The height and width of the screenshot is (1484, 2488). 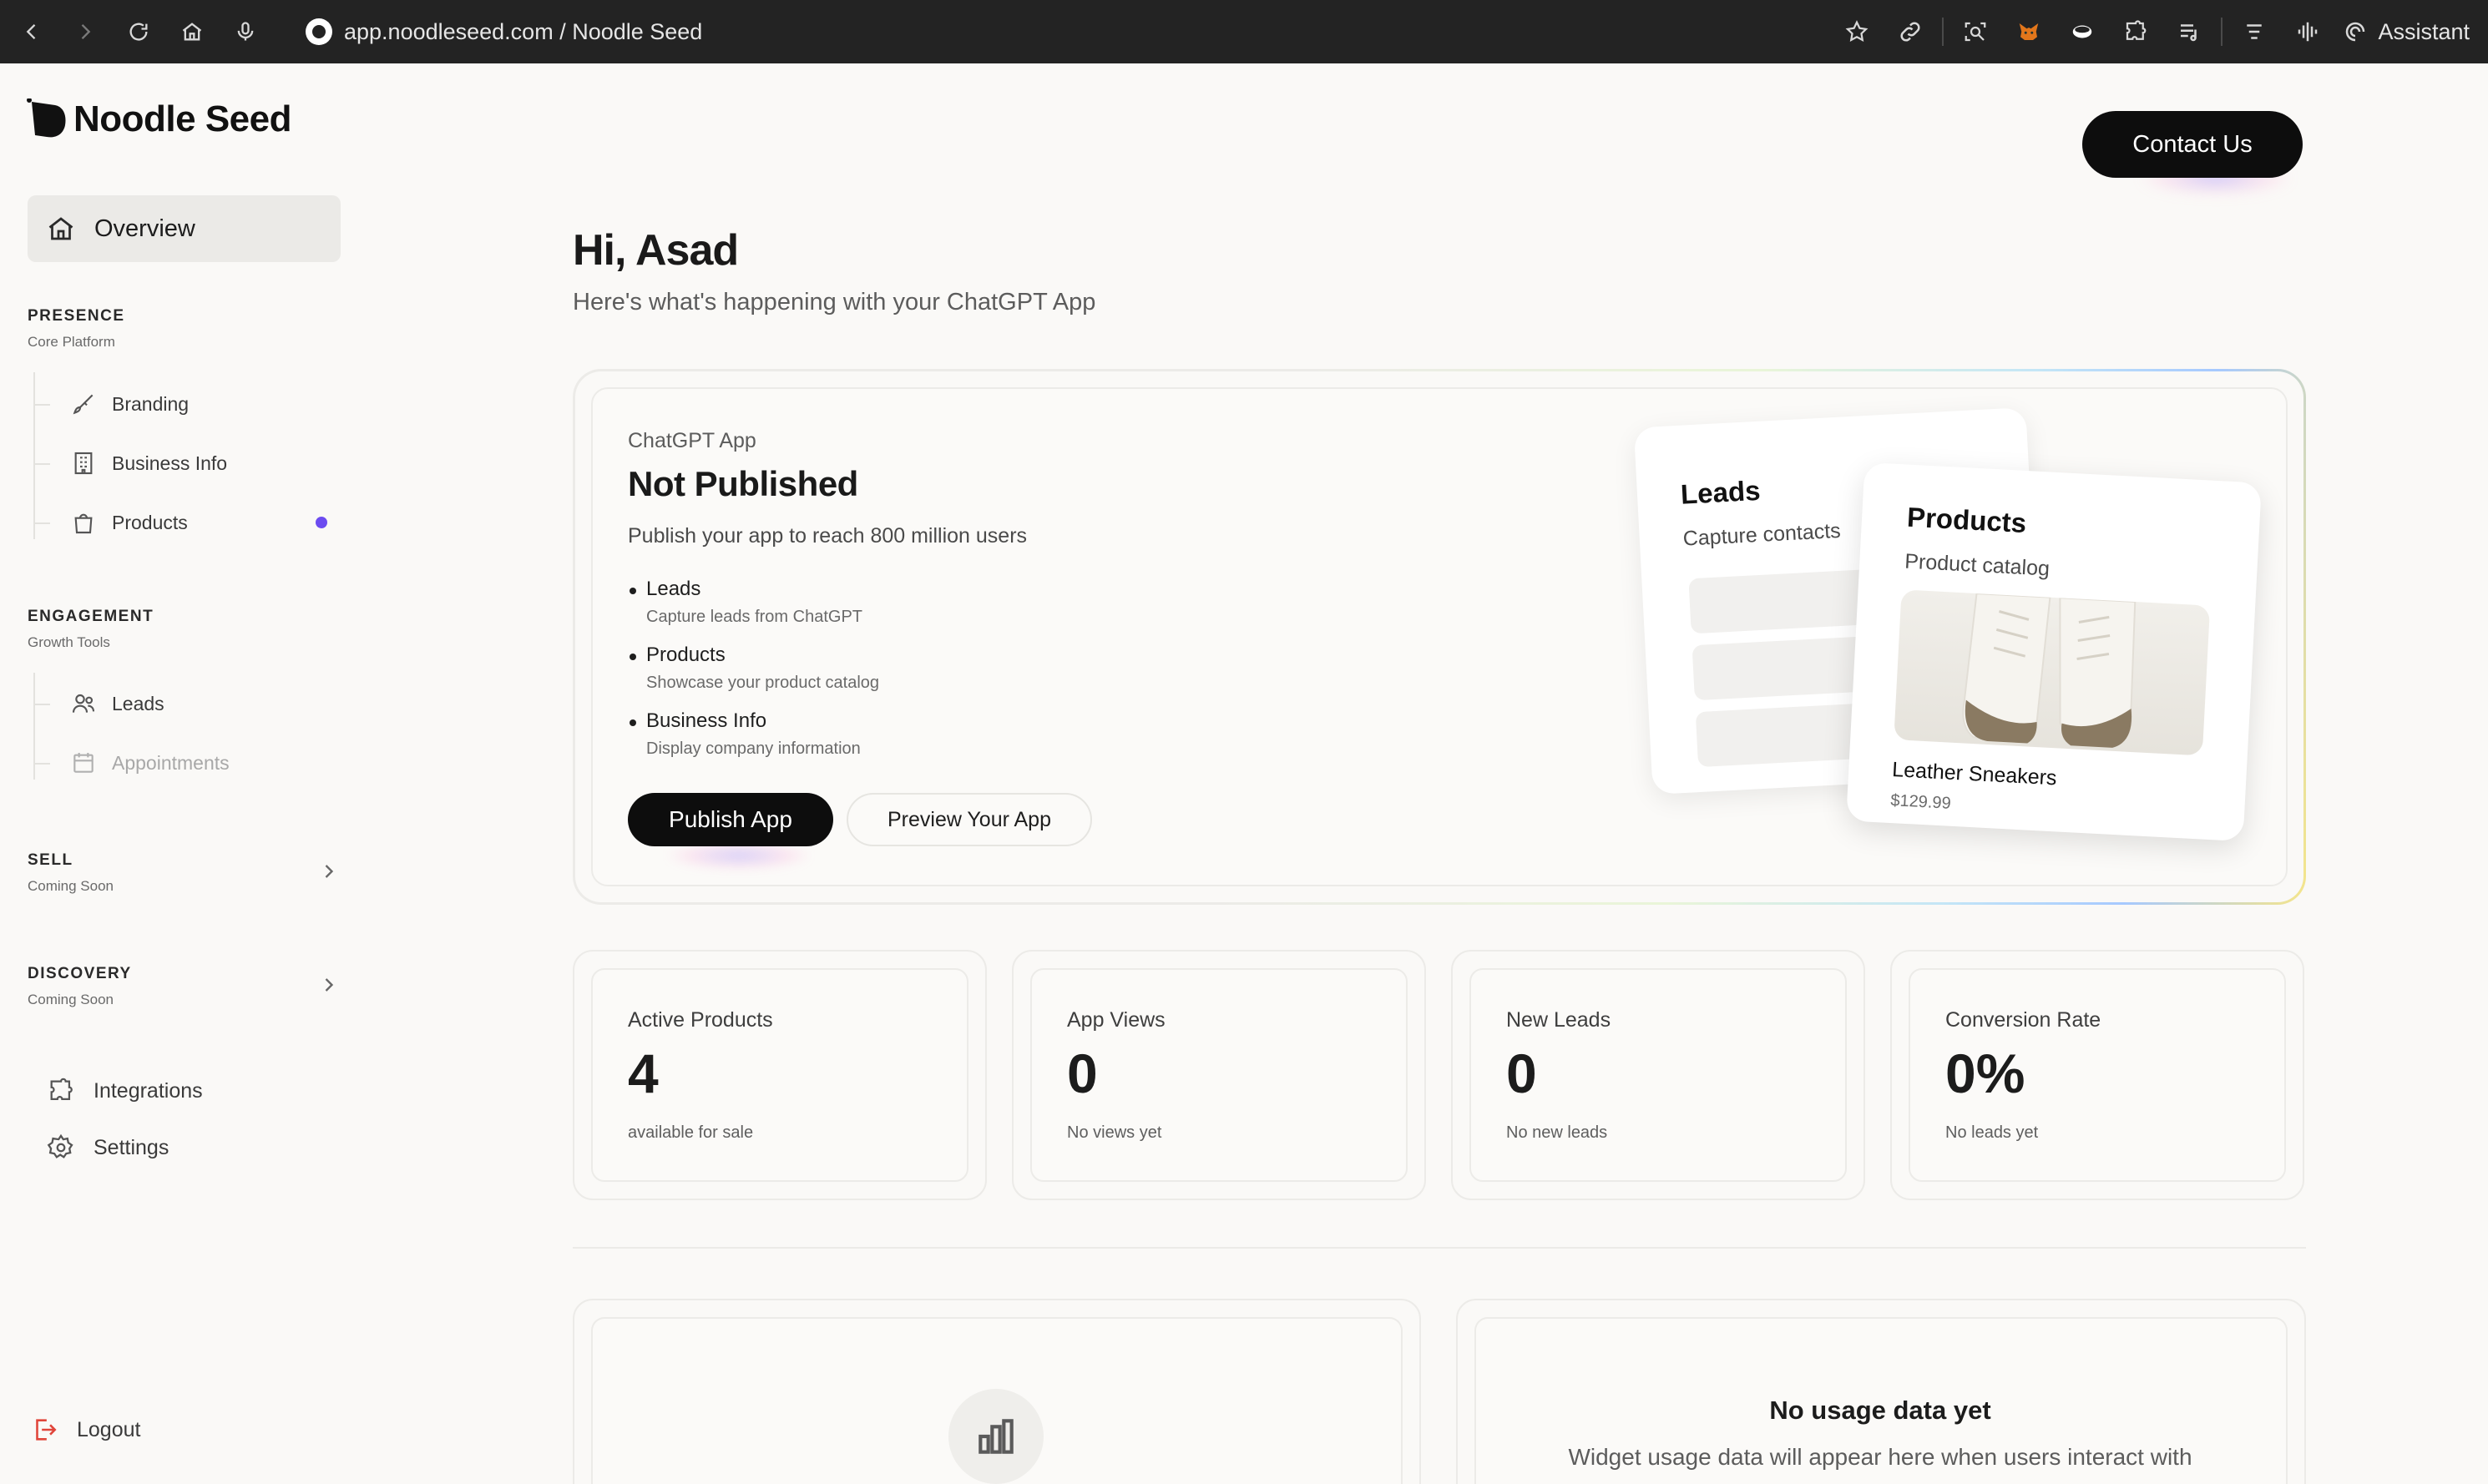 What do you see at coordinates (2192, 144) in the screenshot?
I see `contact-us-button: Contact Us` at bounding box center [2192, 144].